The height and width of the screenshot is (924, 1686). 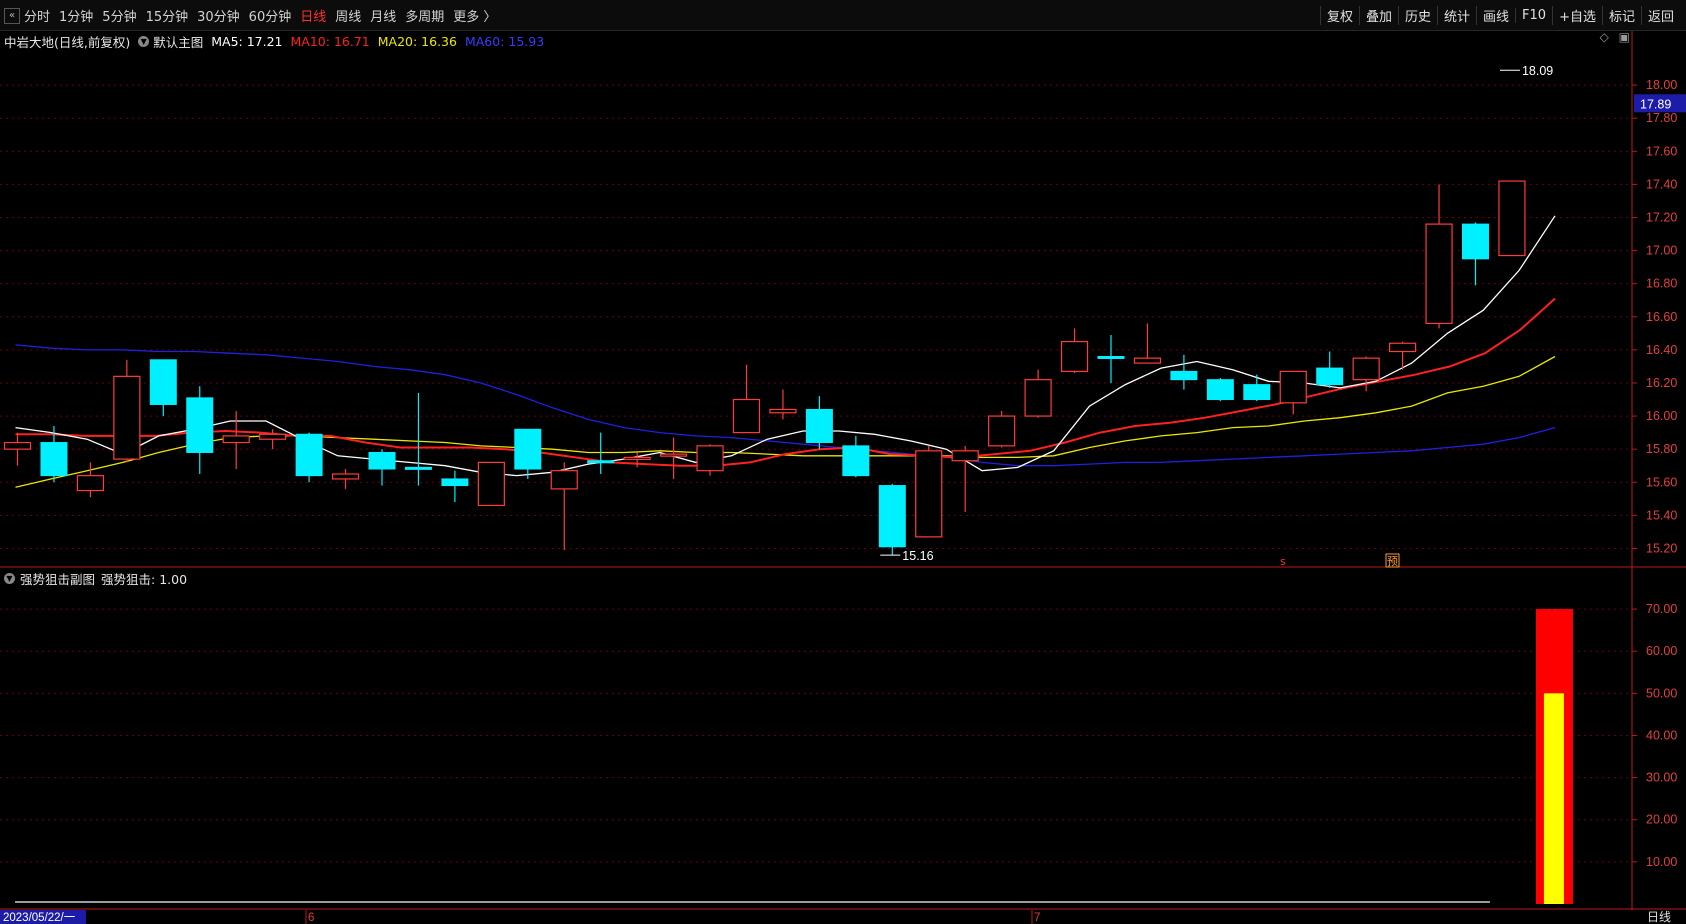 What do you see at coordinates (1661, 482) in the screenshot?
I see `main-tick-label: 15.60` at bounding box center [1661, 482].